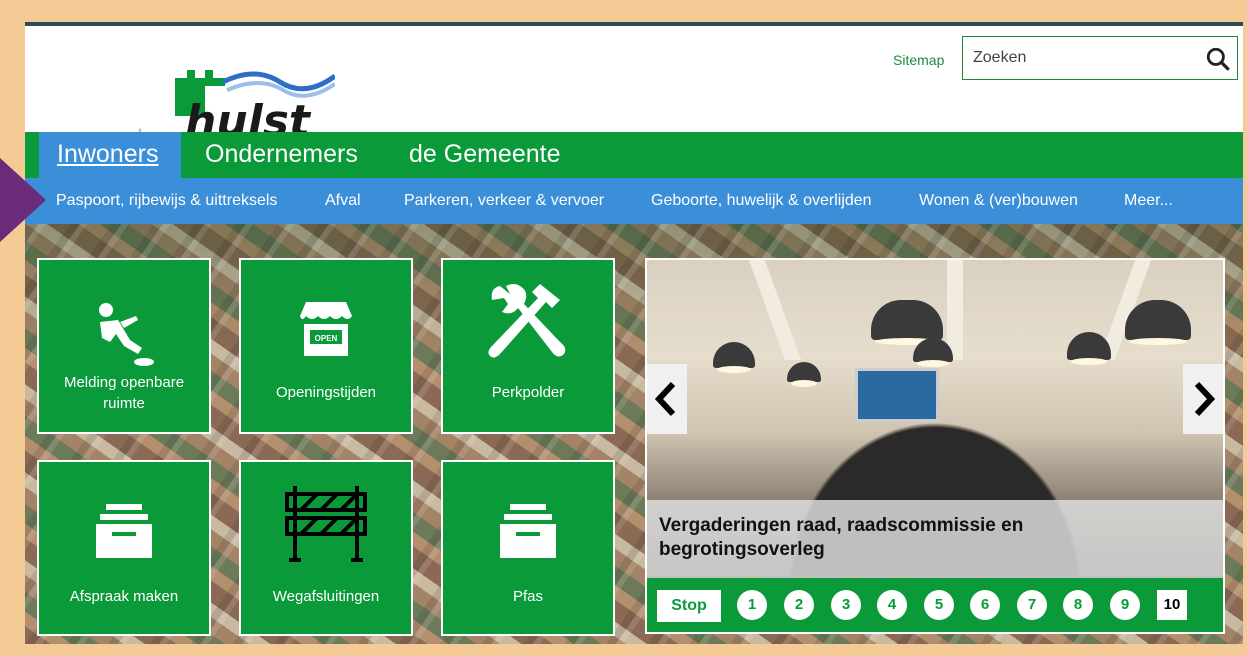  I want to click on tools-icon, so click(527, 321).